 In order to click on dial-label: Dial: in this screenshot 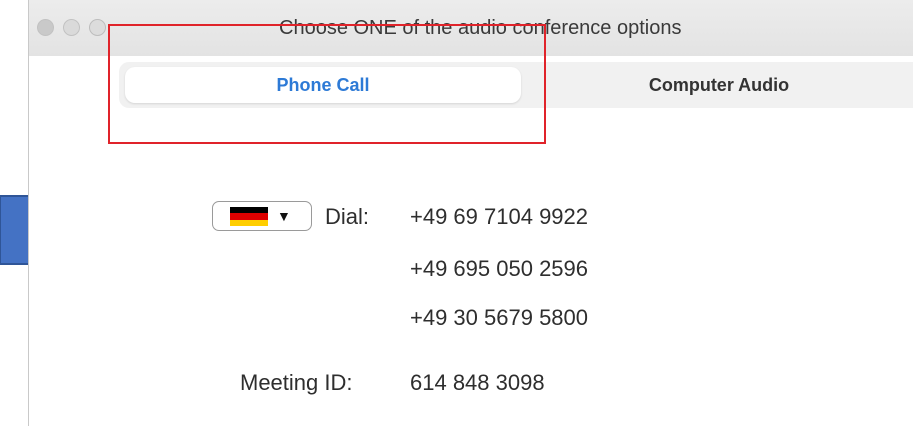, I will do `click(347, 216)`.